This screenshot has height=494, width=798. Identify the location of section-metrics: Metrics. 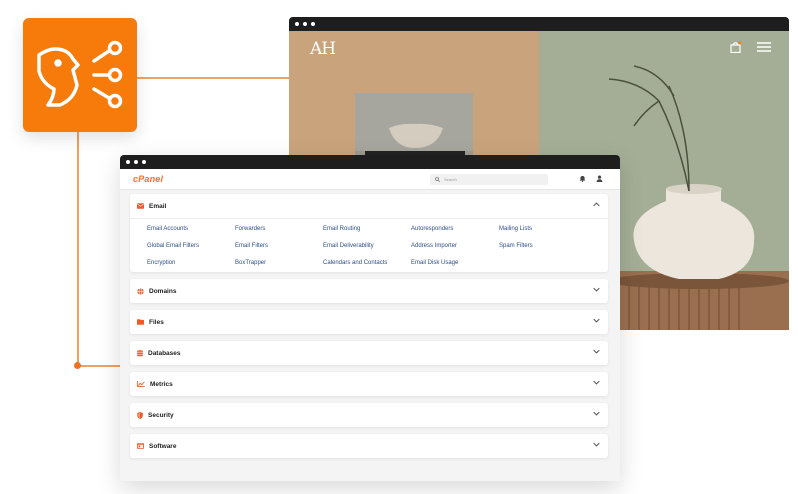
(369, 384).